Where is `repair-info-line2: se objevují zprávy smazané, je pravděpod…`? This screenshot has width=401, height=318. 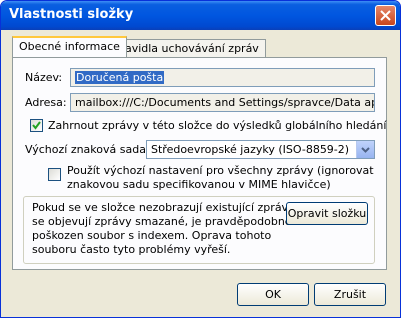
repair-info-line2: se objevují zprávy smazané, je pravděpod… is located at coordinates (162, 221).